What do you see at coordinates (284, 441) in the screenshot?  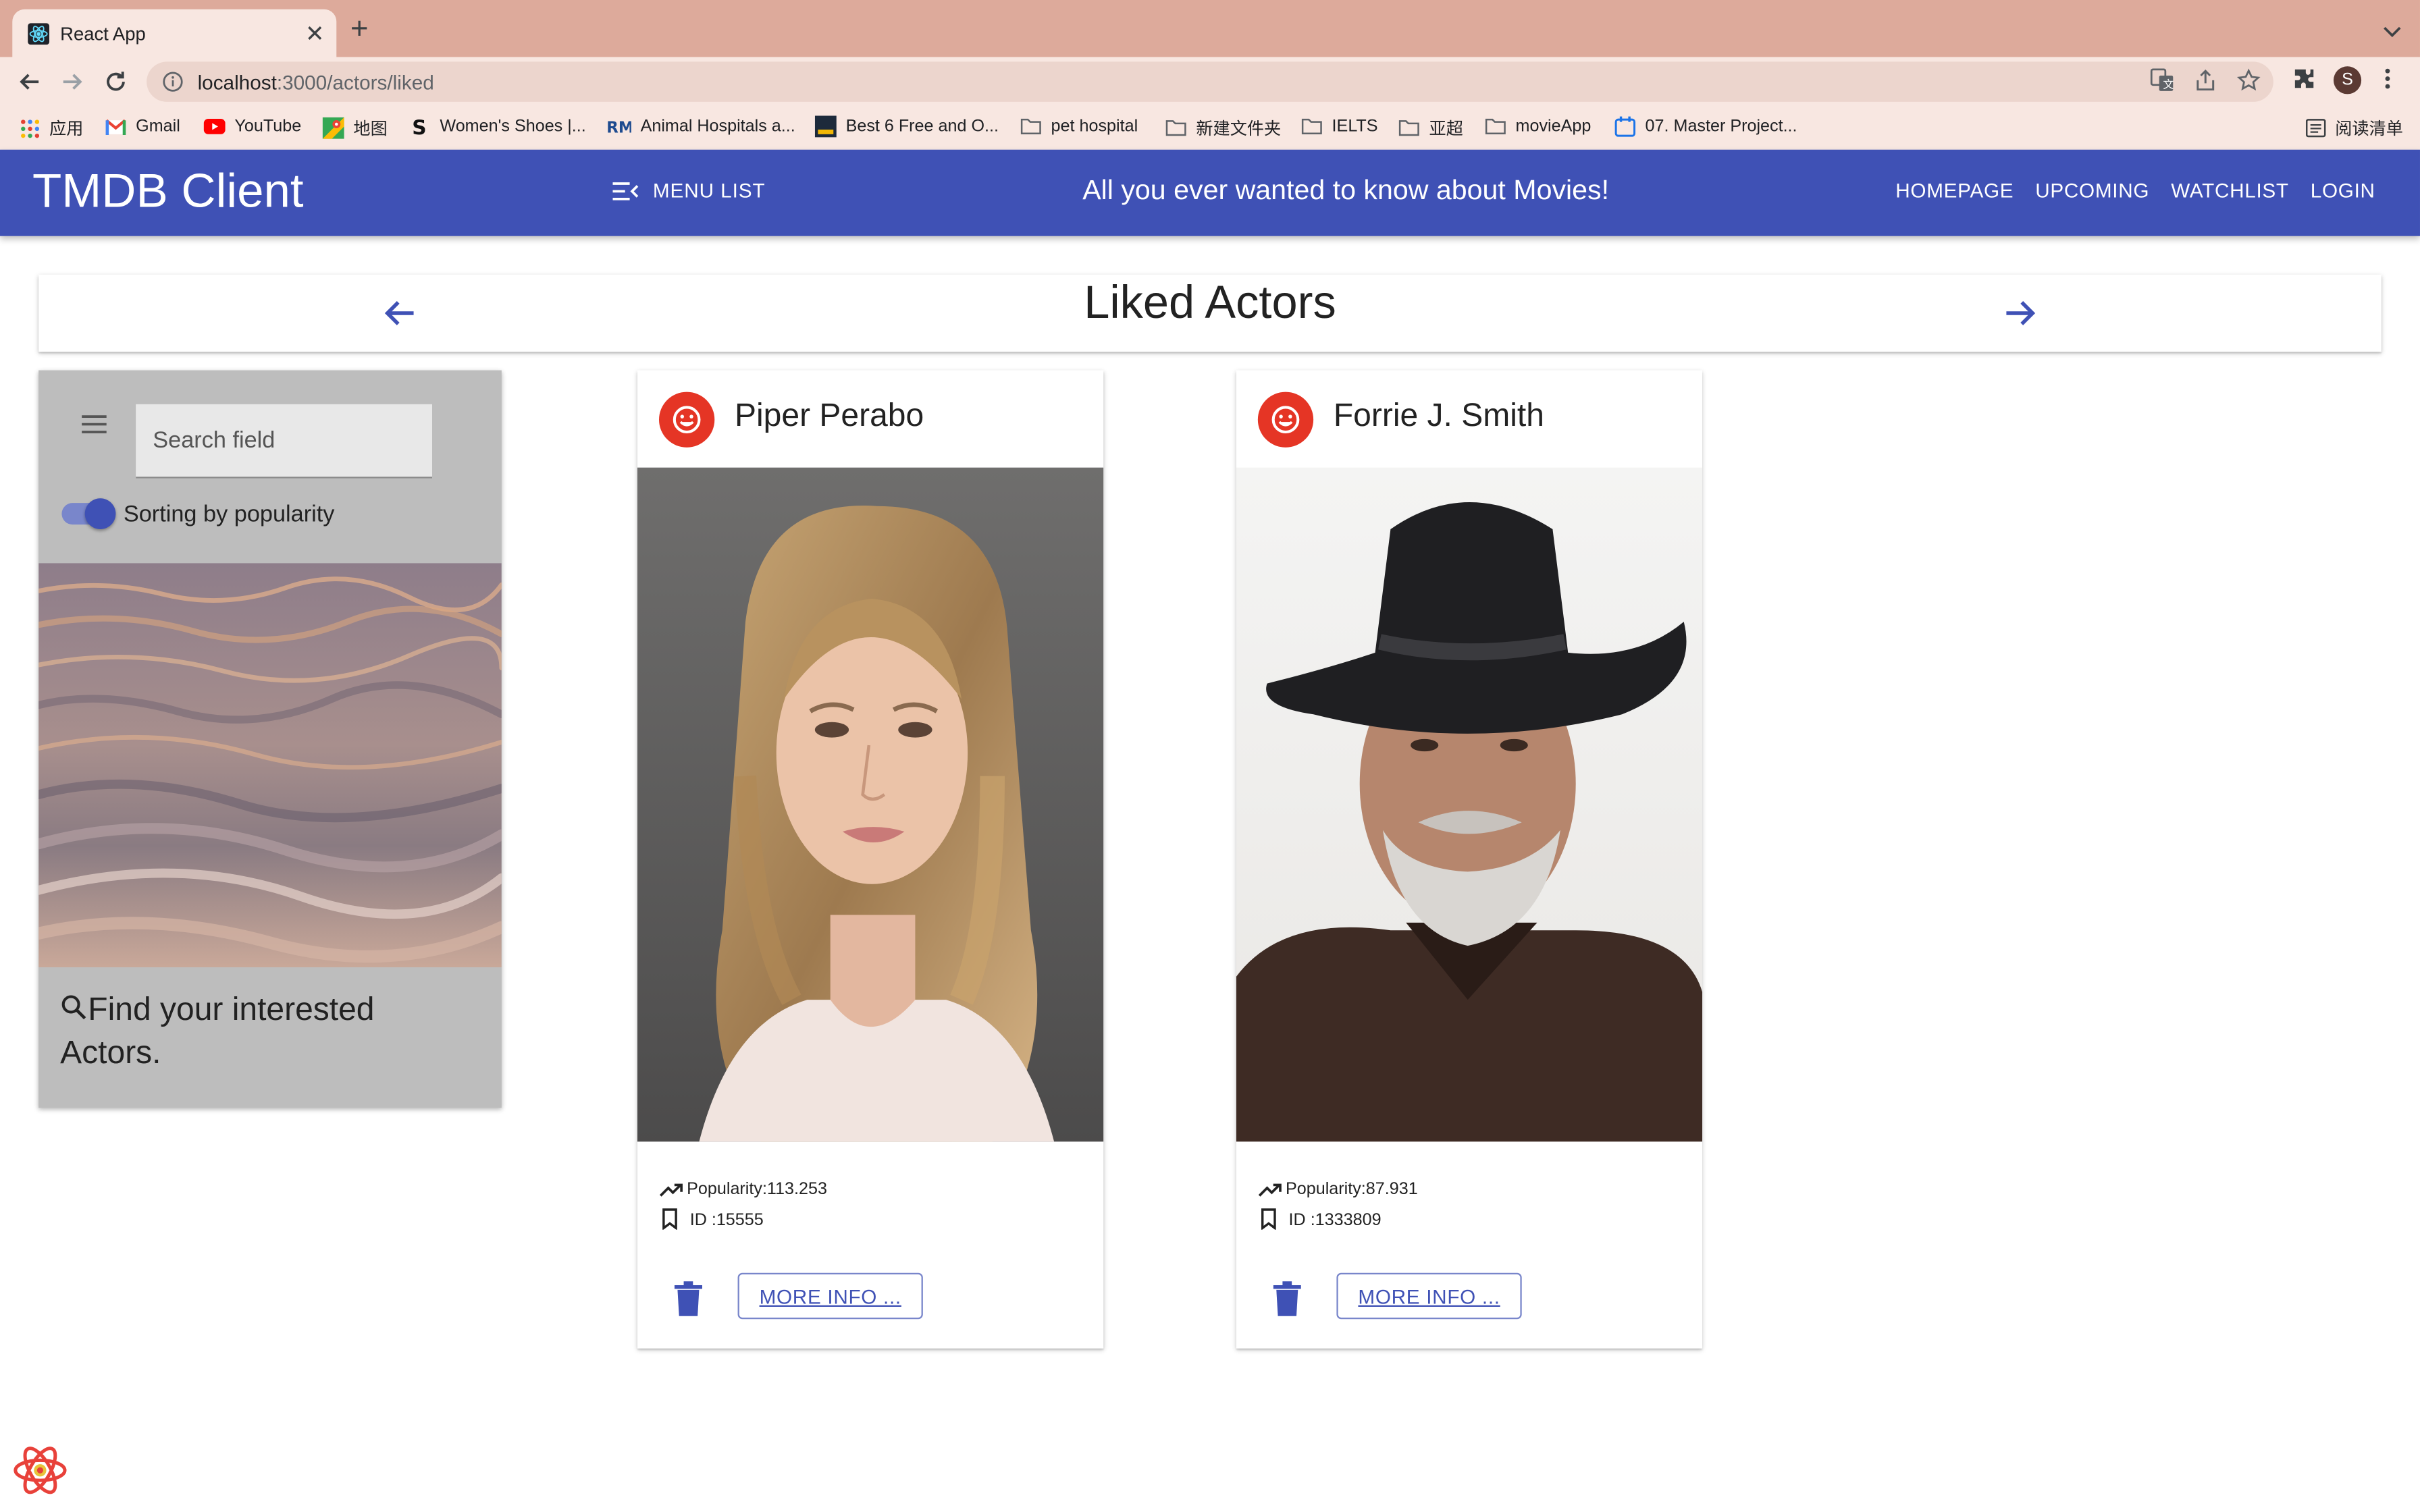 I see `search-input` at bounding box center [284, 441].